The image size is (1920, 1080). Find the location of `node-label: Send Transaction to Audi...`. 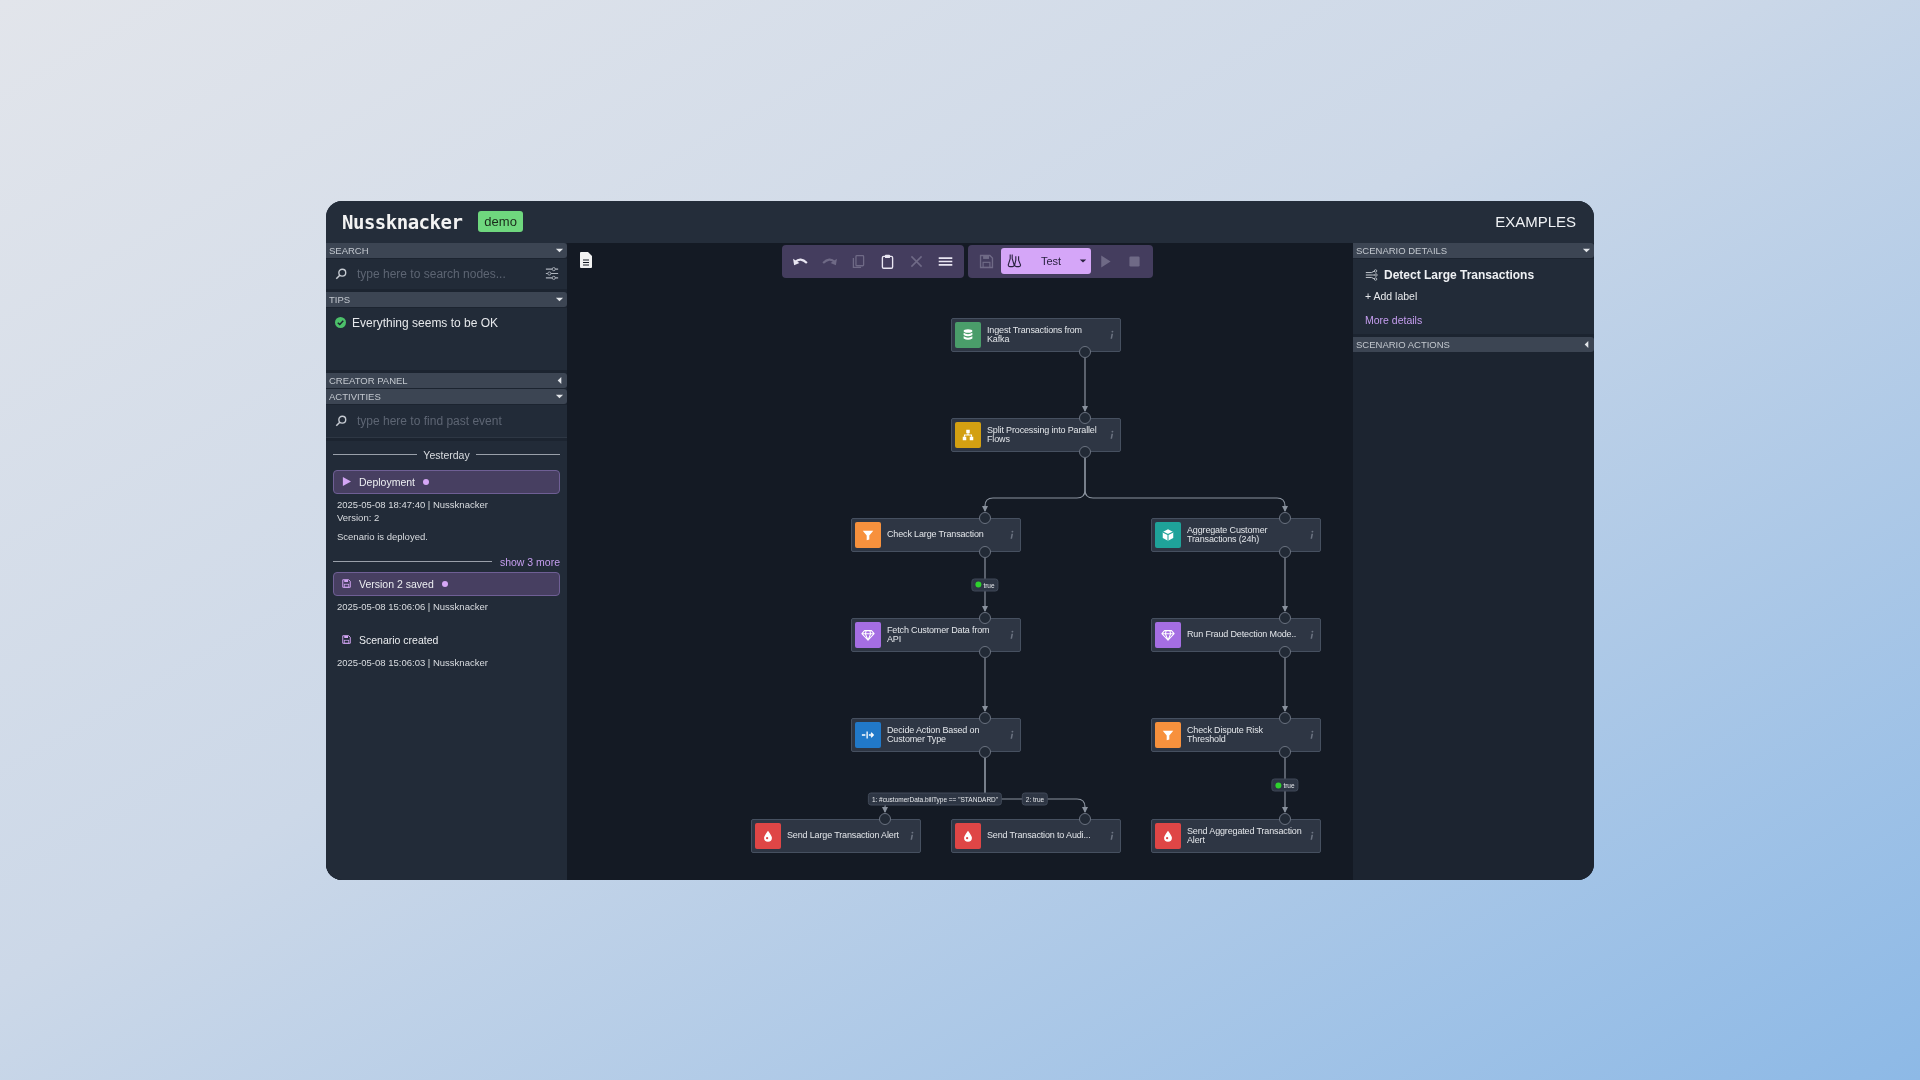

node-label: Send Transaction to Audi... is located at coordinates (1039, 835).